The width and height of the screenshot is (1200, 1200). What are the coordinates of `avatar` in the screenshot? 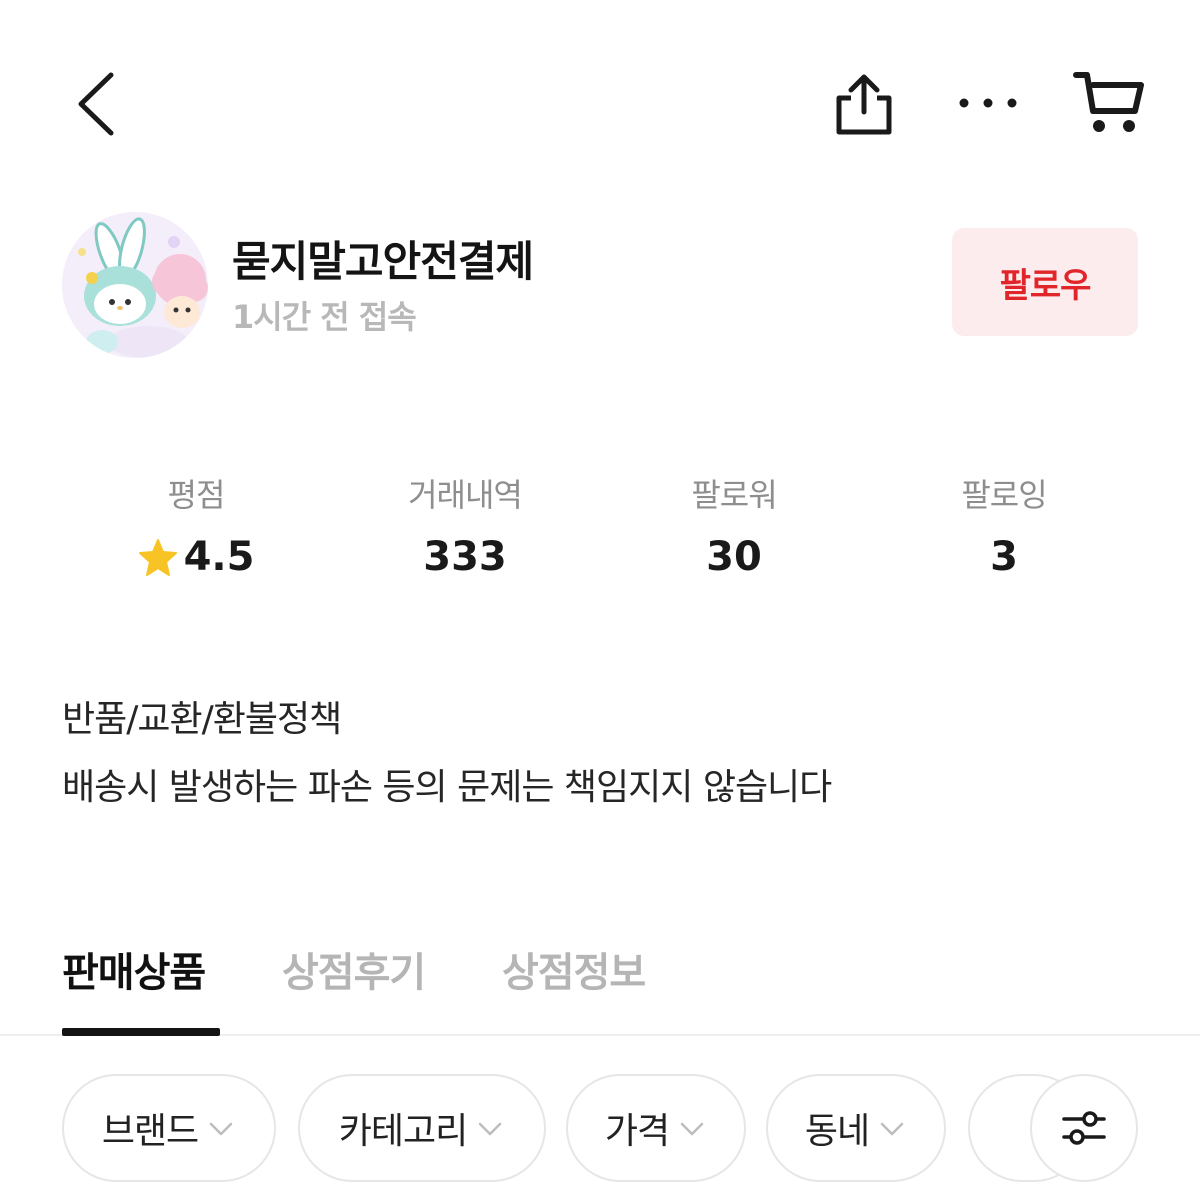 It's located at (135, 285).